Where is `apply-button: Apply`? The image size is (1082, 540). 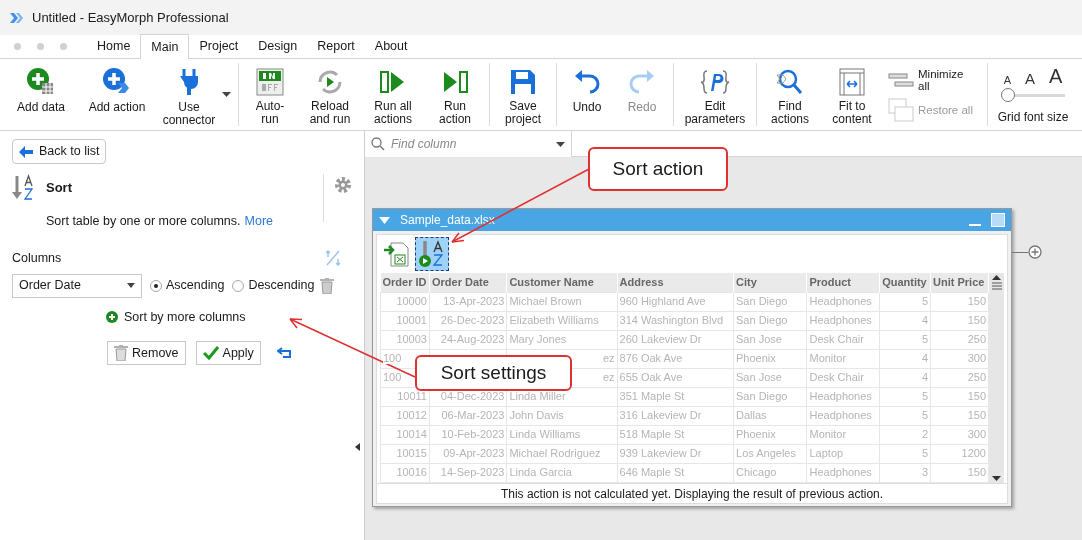 apply-button: Apply is located at coordinates (228, 353).